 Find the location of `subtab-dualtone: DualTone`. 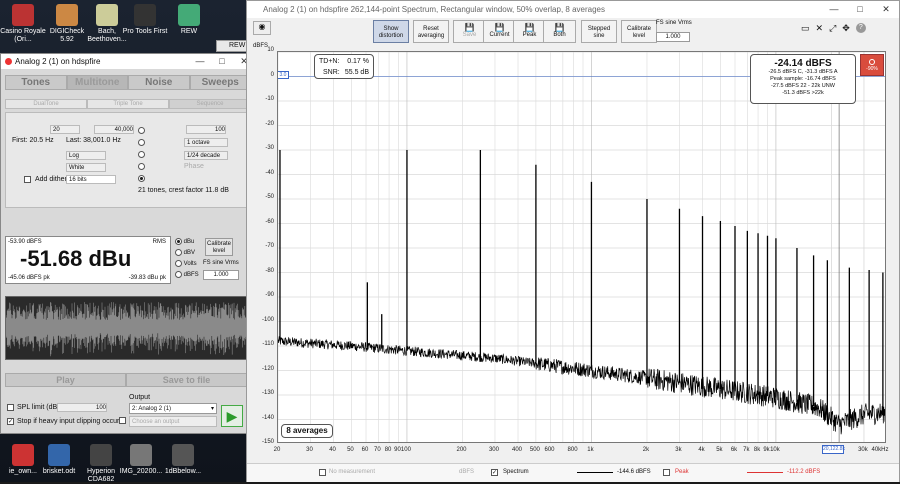

subtab-dualtone: DualTone is located at coordinates (46, 104).